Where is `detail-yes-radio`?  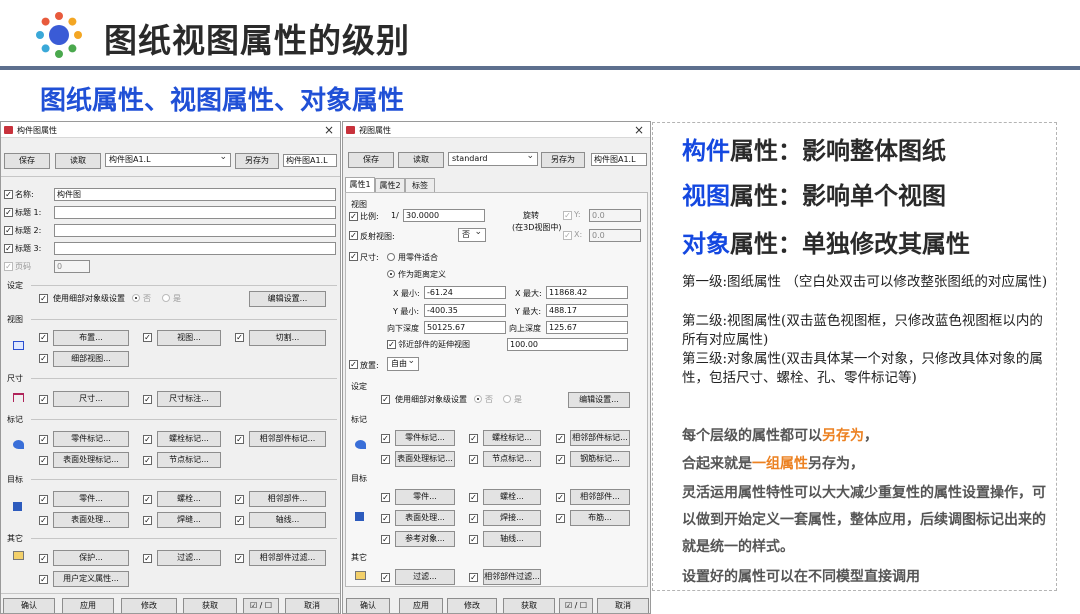 detail-yes-radio is located at coordinates (507, 399).